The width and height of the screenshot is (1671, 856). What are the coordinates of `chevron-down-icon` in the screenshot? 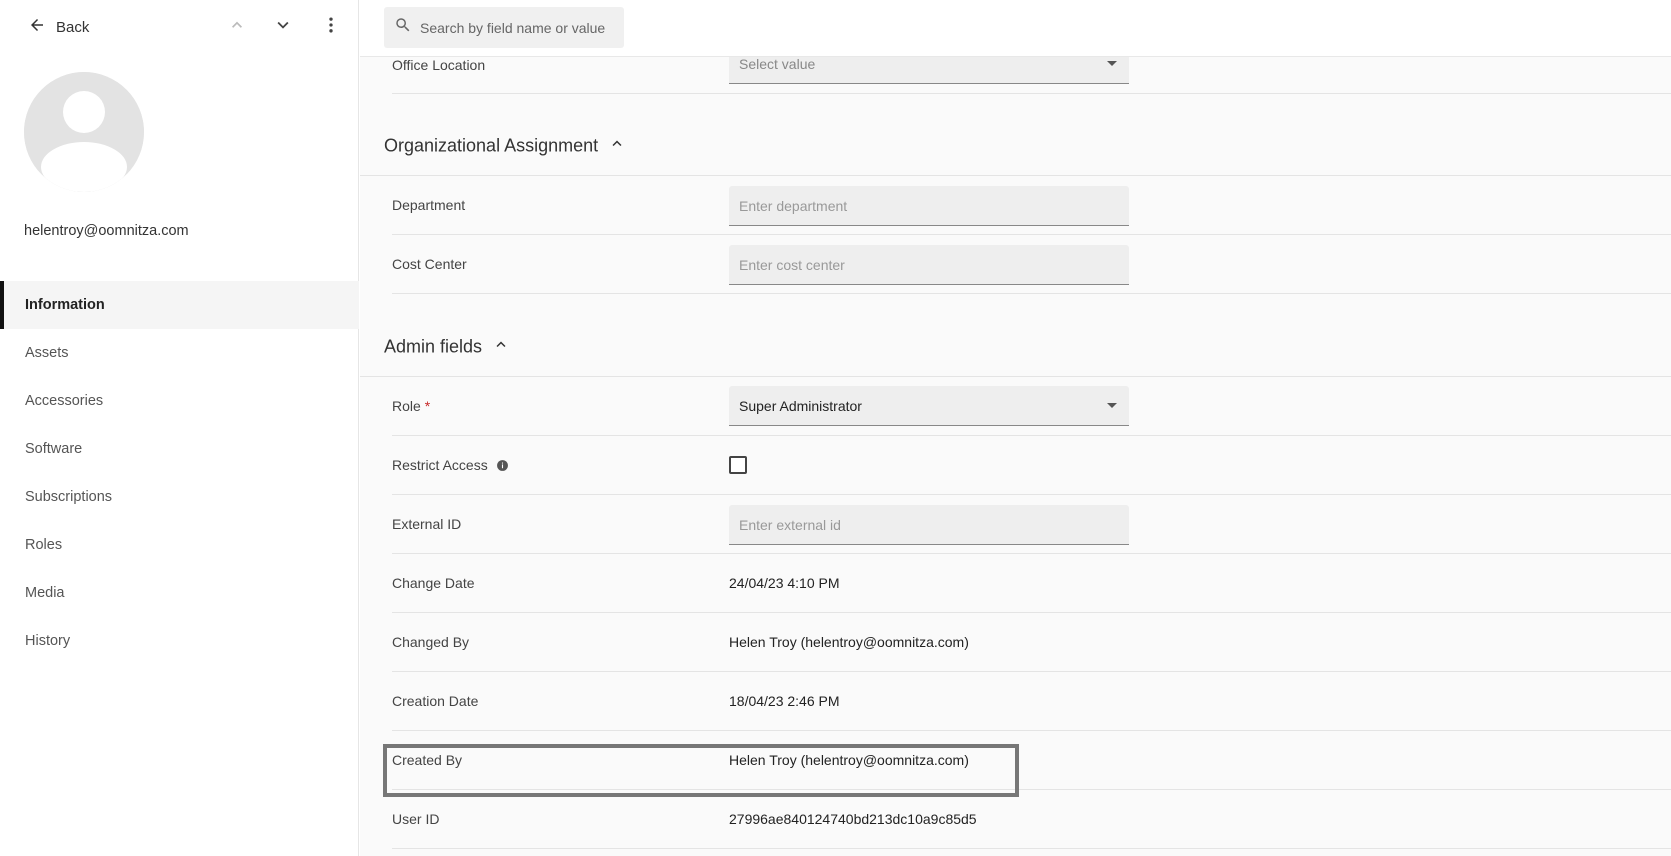 It's located at (283, 27).